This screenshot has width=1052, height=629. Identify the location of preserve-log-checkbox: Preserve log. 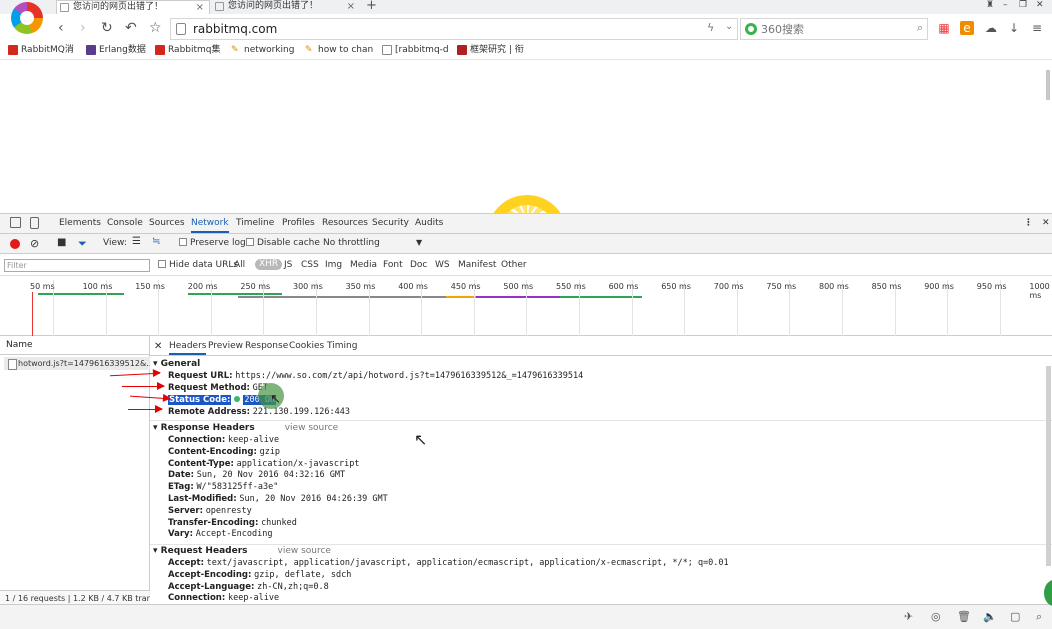
(212, 243).